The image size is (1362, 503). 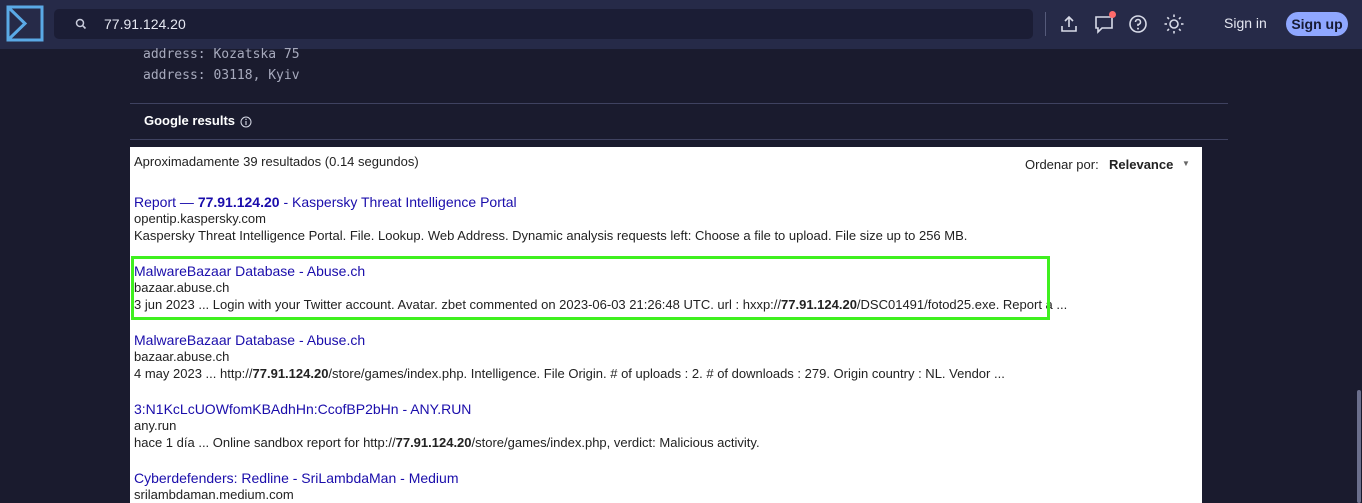 I want to click on scrollbar-thumb, so click(x=1359, y=446).